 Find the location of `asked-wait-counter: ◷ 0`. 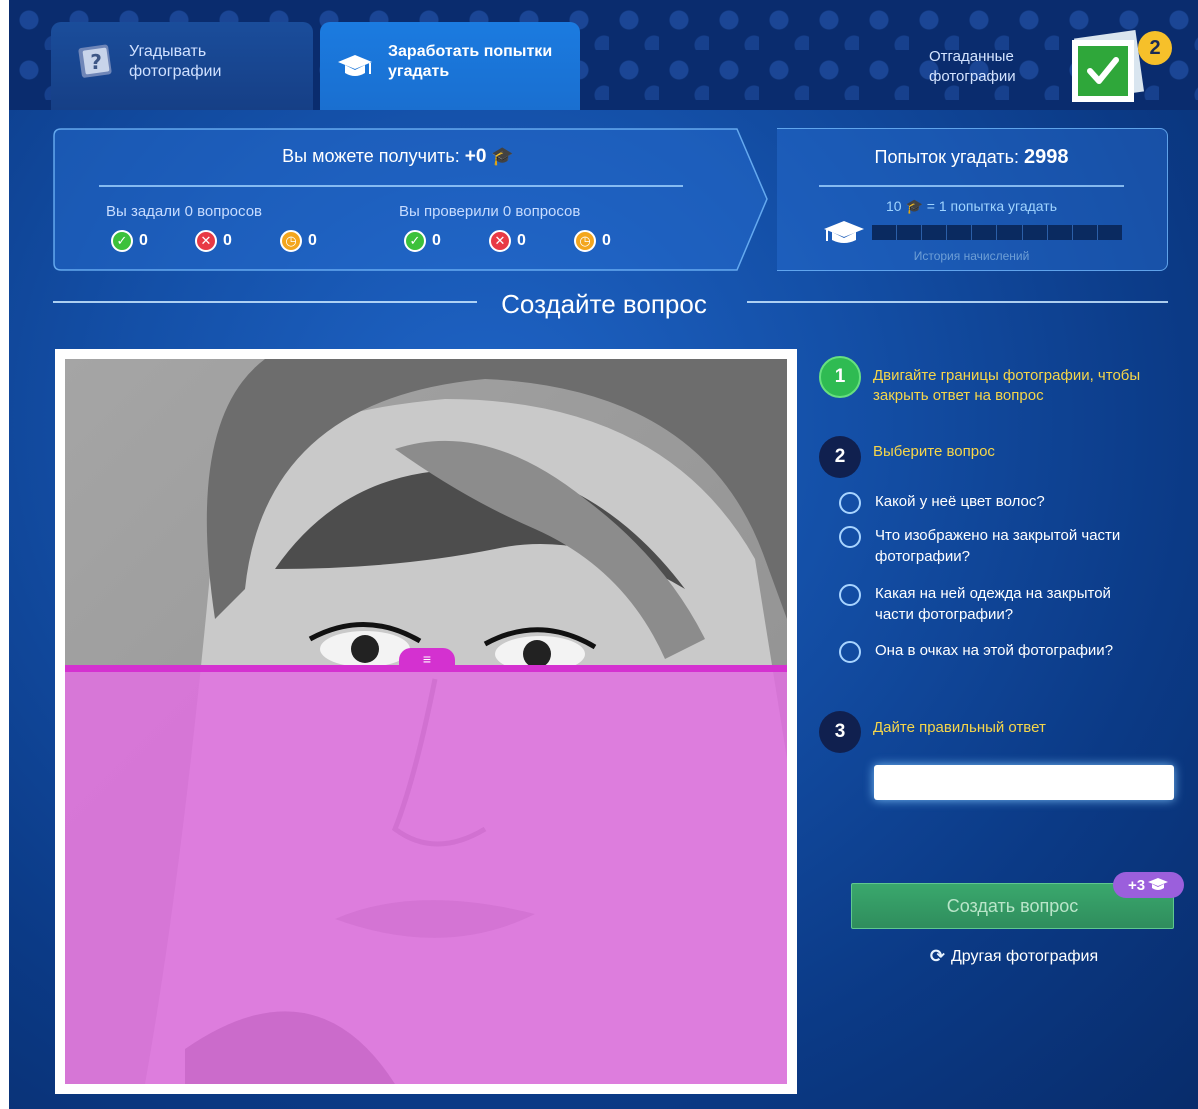

asked-wait-counter: ◷ 0 is located at coordinates (298, 241).